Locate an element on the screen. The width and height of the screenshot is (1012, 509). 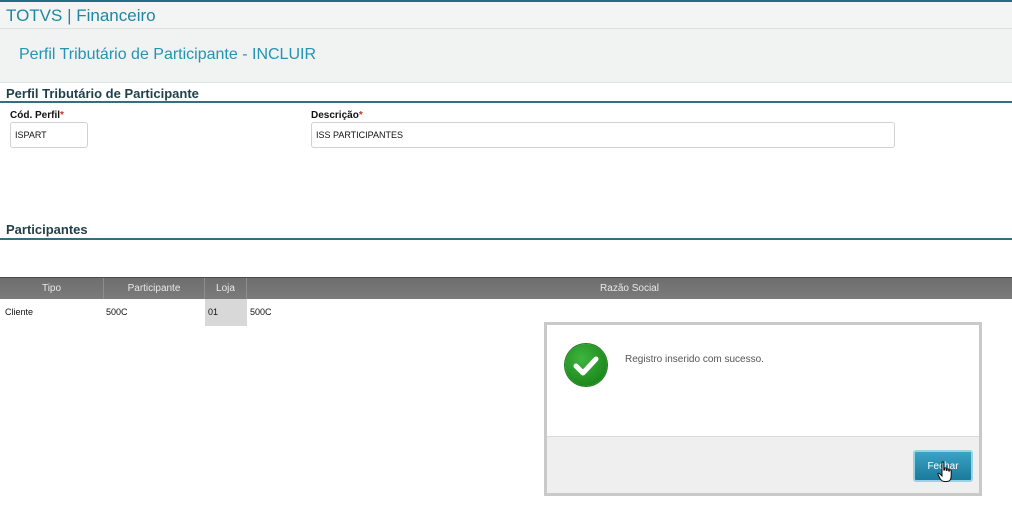
check-circle-icon is located at coordinates (586, 365).